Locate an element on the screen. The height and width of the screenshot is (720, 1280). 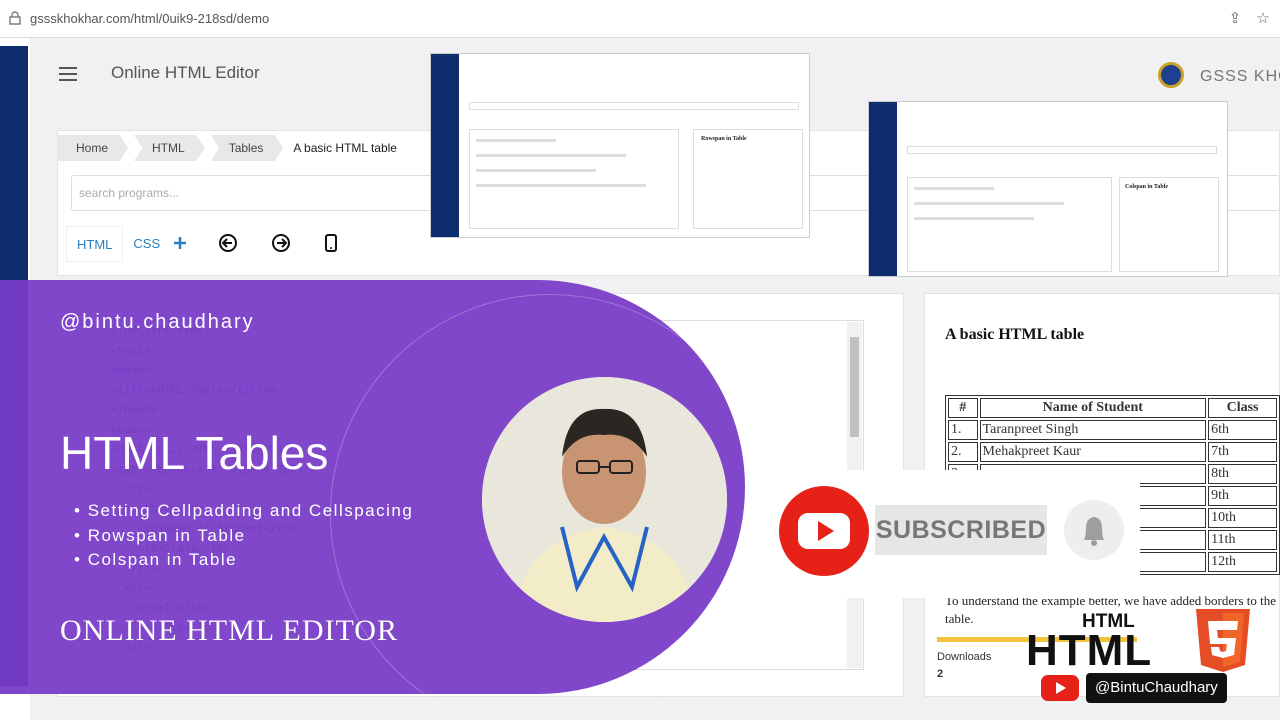
table-cell: 9th is located at coordinates (1242, 496).